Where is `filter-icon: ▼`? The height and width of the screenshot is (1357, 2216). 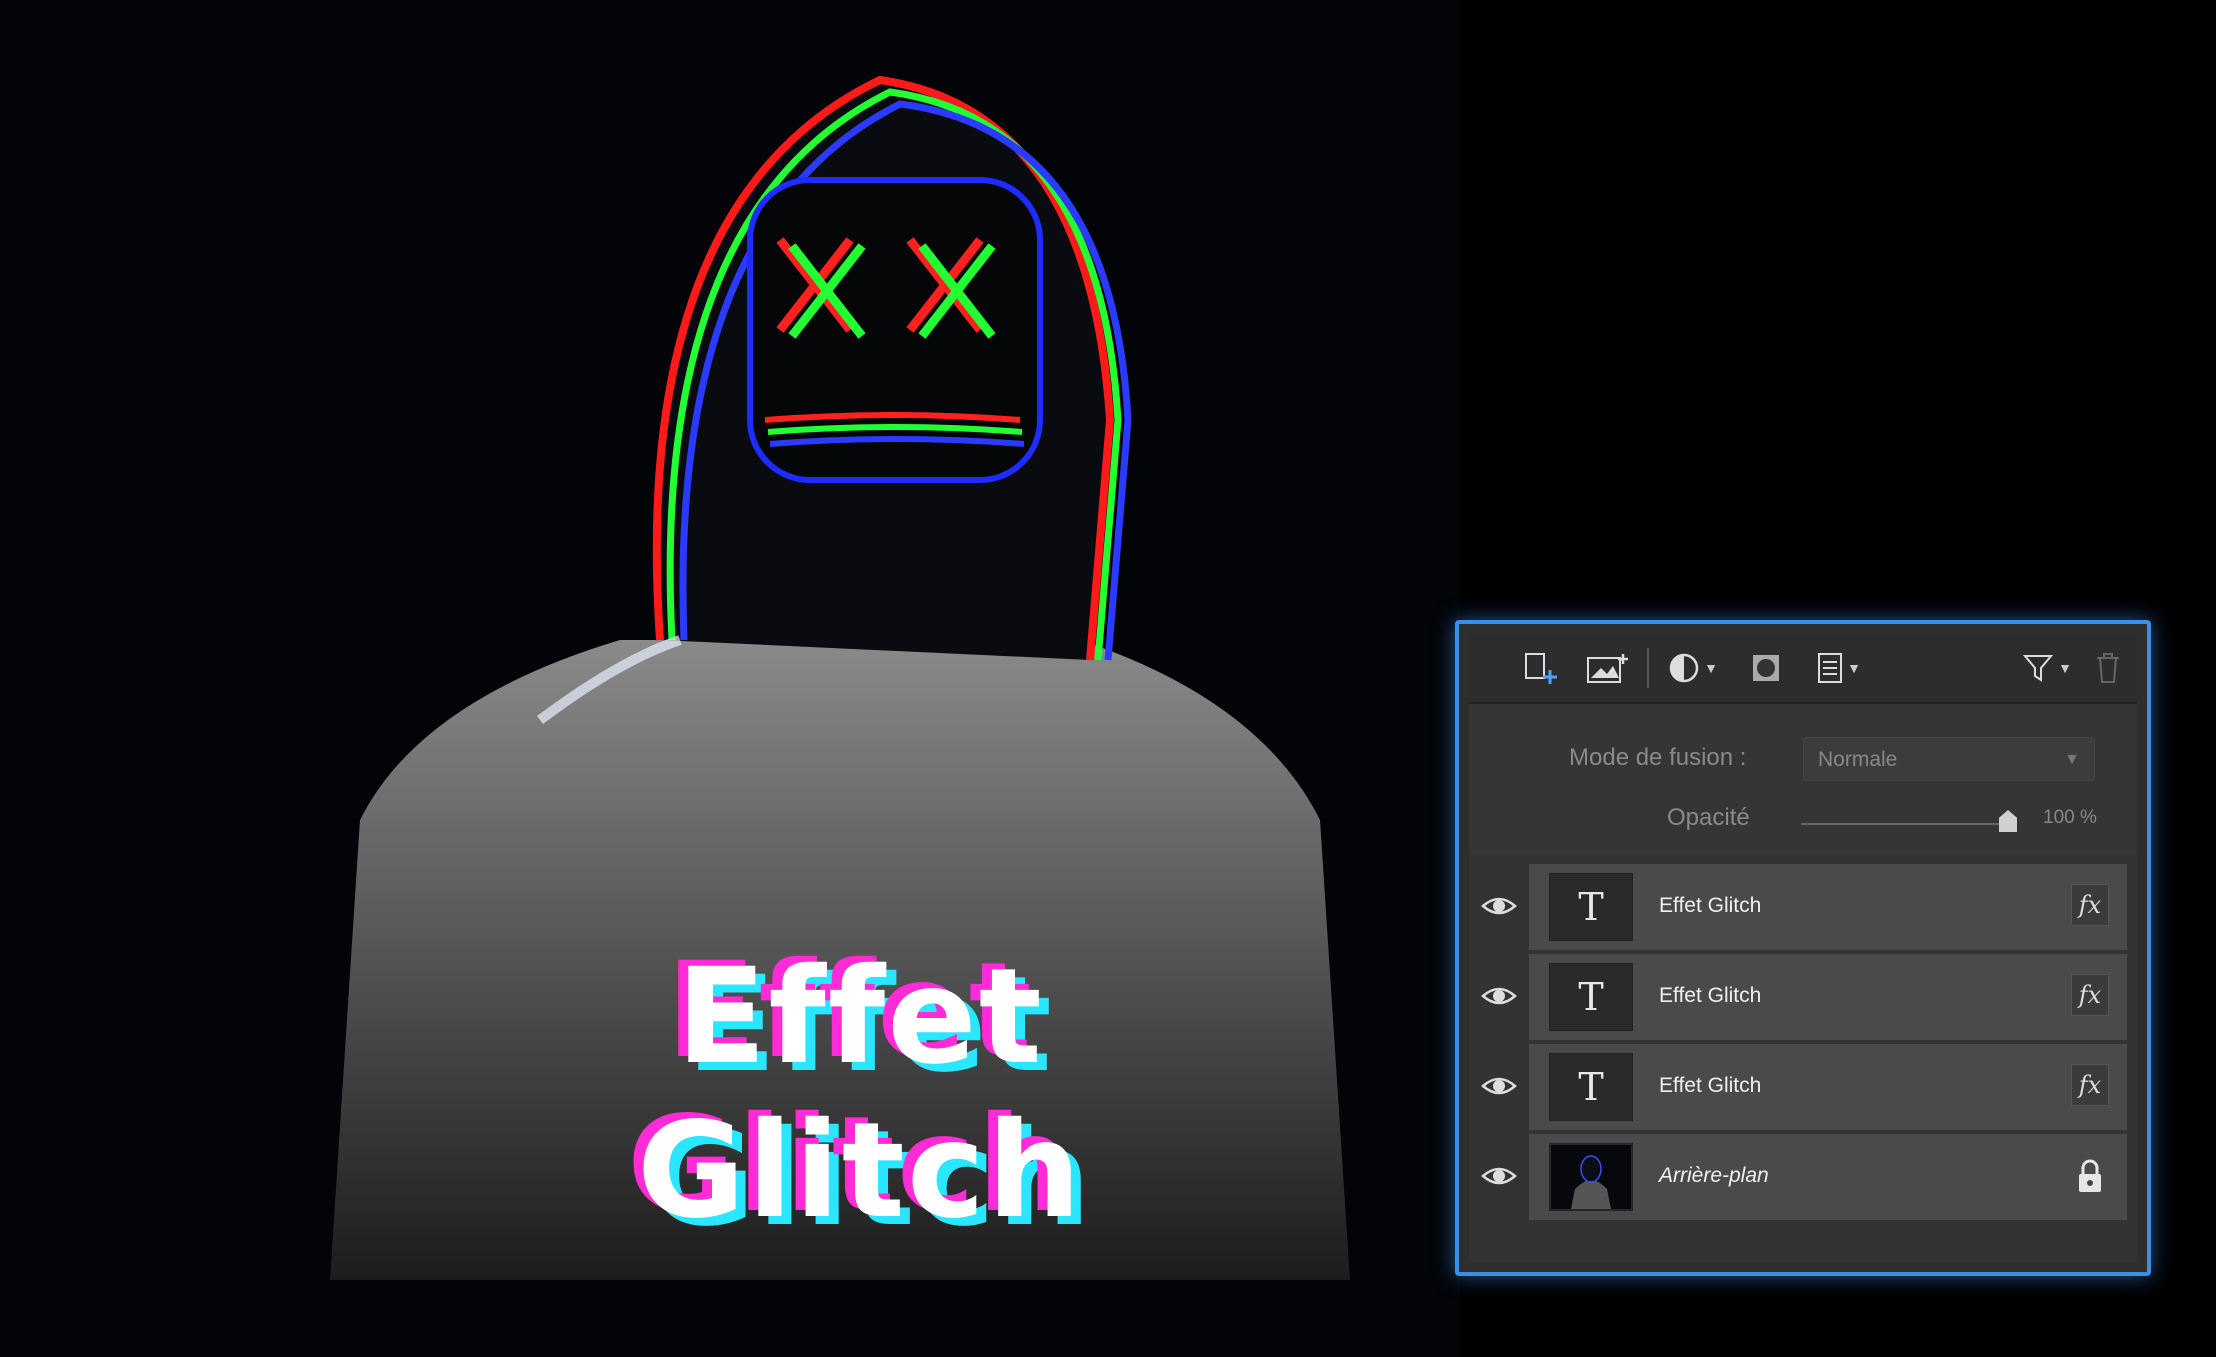 filter-icon: ▼ is located at coordinates (2047, 668).